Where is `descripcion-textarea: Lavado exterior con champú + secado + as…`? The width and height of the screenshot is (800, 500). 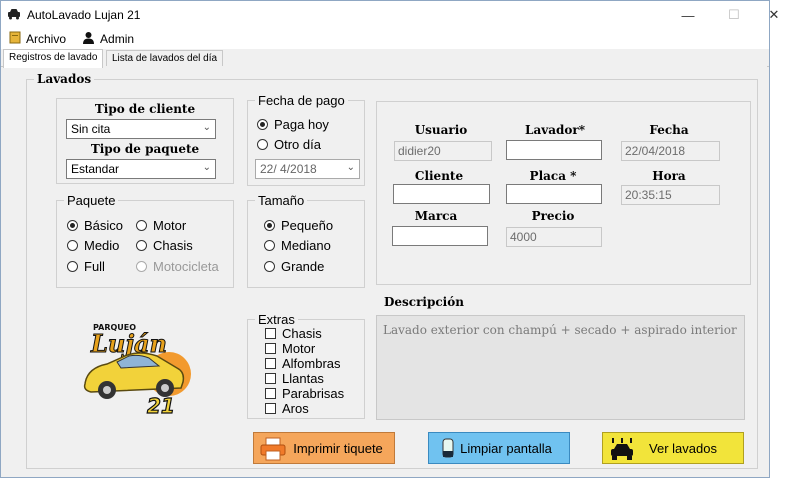 descripcion-textarea: Lavado exterior con champú + secado + as… is located at coordinates (560, 367).